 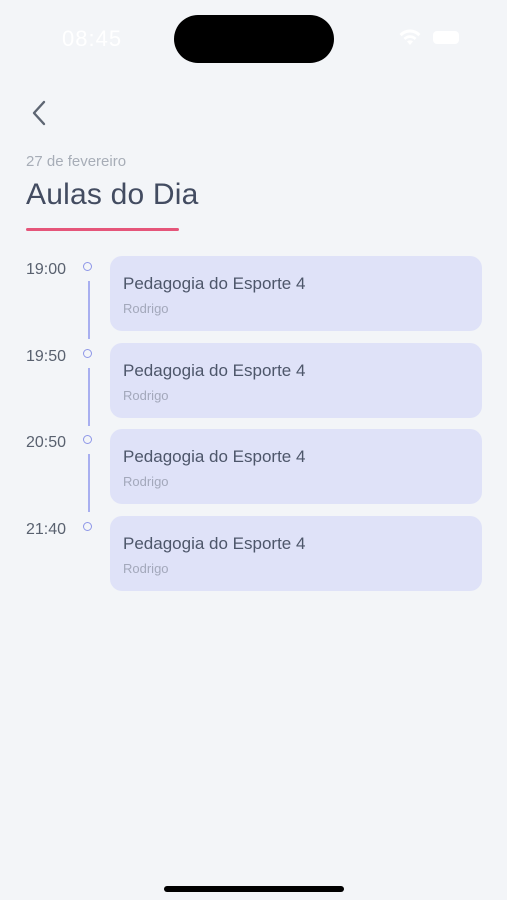 I want to click on class-time: 19:50, so click(x=46, y=356).